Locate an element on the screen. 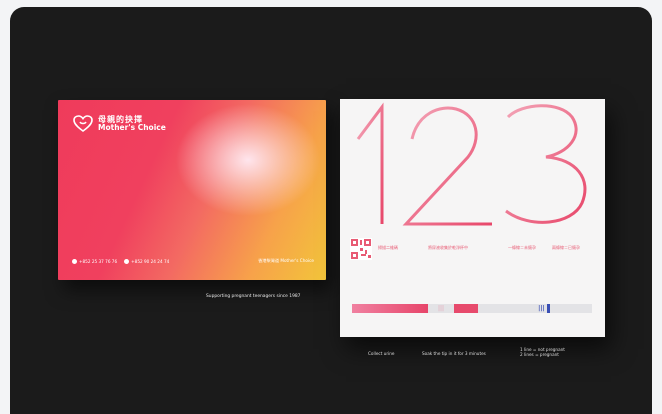 The image size is (662, 414). step-not-pregnant-cn: 一條線＝未懷孕 is located at coordinates (522, 247).